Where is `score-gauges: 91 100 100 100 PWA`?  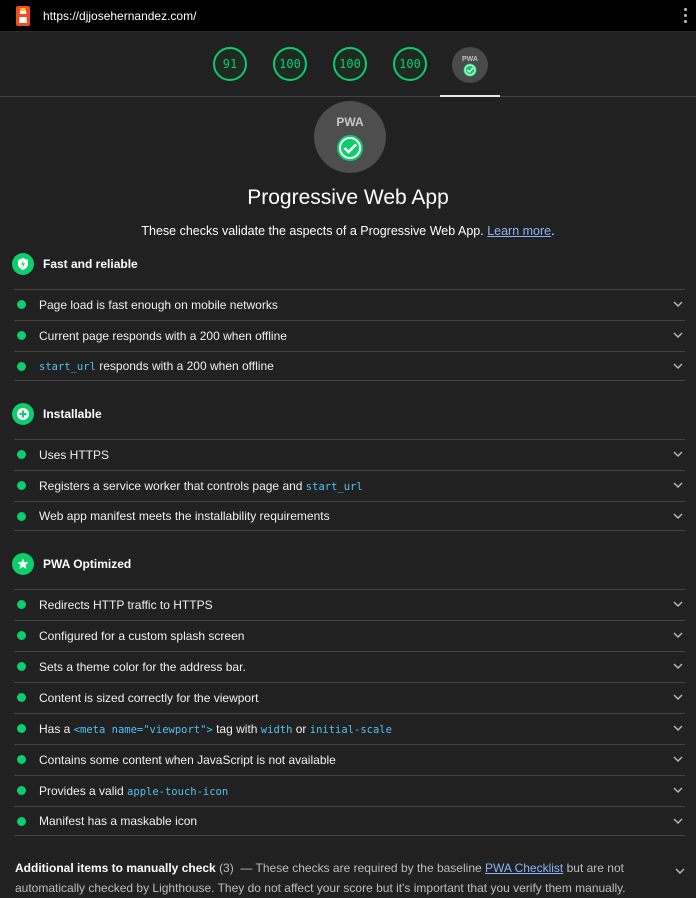 score-gauges: 91 100 100 100 PWA is located at coordinates (348, 65).